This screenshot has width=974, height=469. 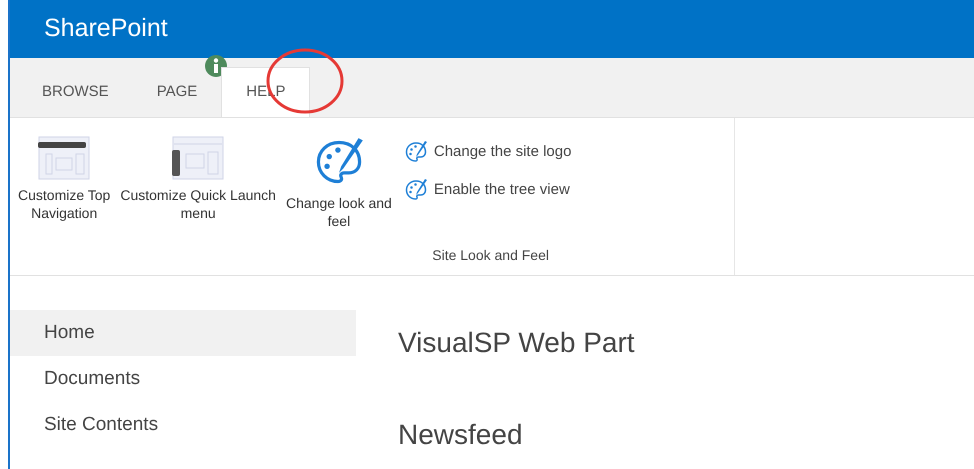 What do you see at coordinates (64, 158) in the screenshot?
I see `top-navigation-icon` at bounding box center [64, 158].